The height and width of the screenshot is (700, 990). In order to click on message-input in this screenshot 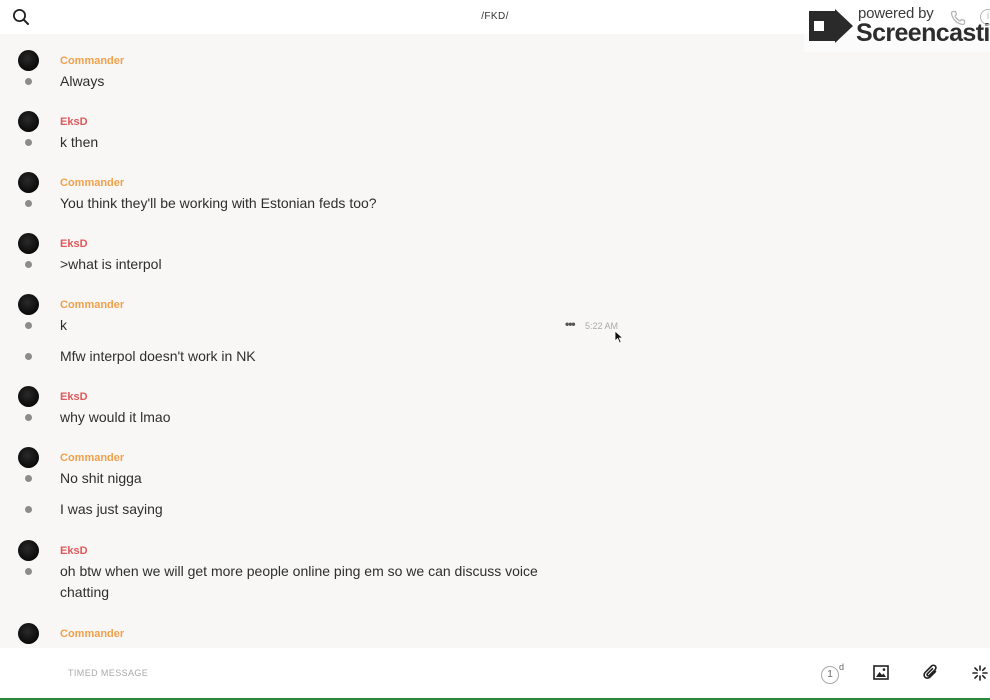, I will do `click(410, 673)`.